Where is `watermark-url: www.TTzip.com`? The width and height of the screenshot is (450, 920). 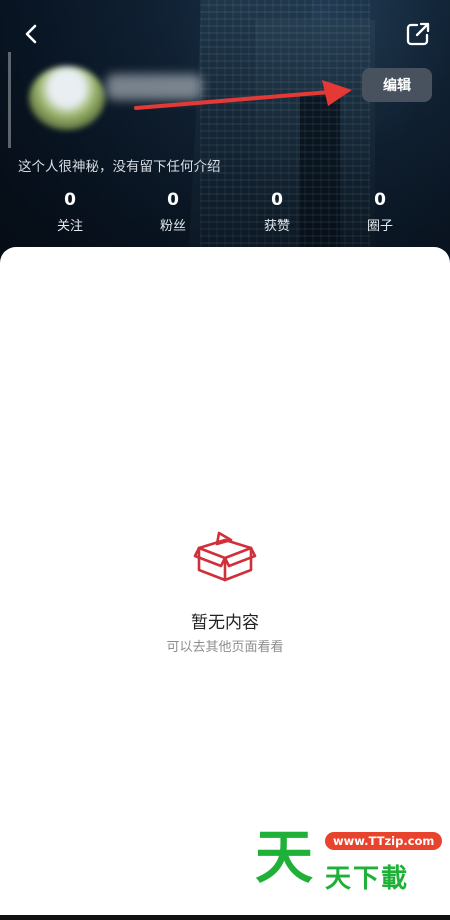
watermark-url: www.TTzip.com is located at coordinates (384, 841).